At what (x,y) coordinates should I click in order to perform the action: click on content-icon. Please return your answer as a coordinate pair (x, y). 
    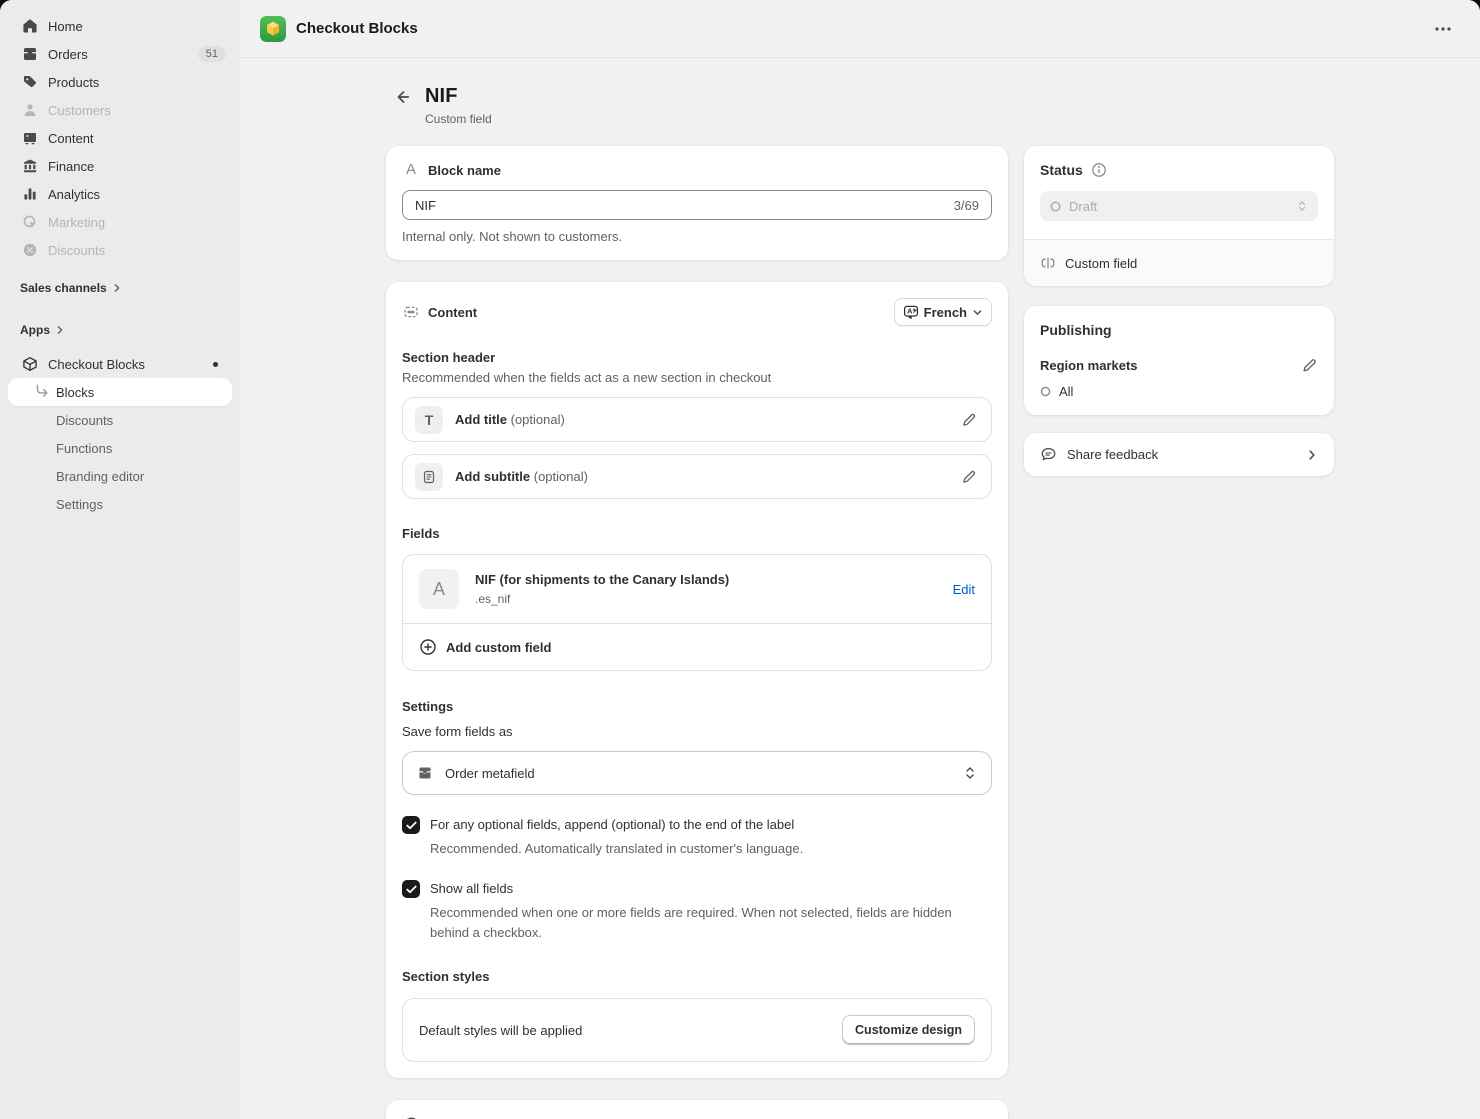
    Looking at the image, I should click on (30, 138).